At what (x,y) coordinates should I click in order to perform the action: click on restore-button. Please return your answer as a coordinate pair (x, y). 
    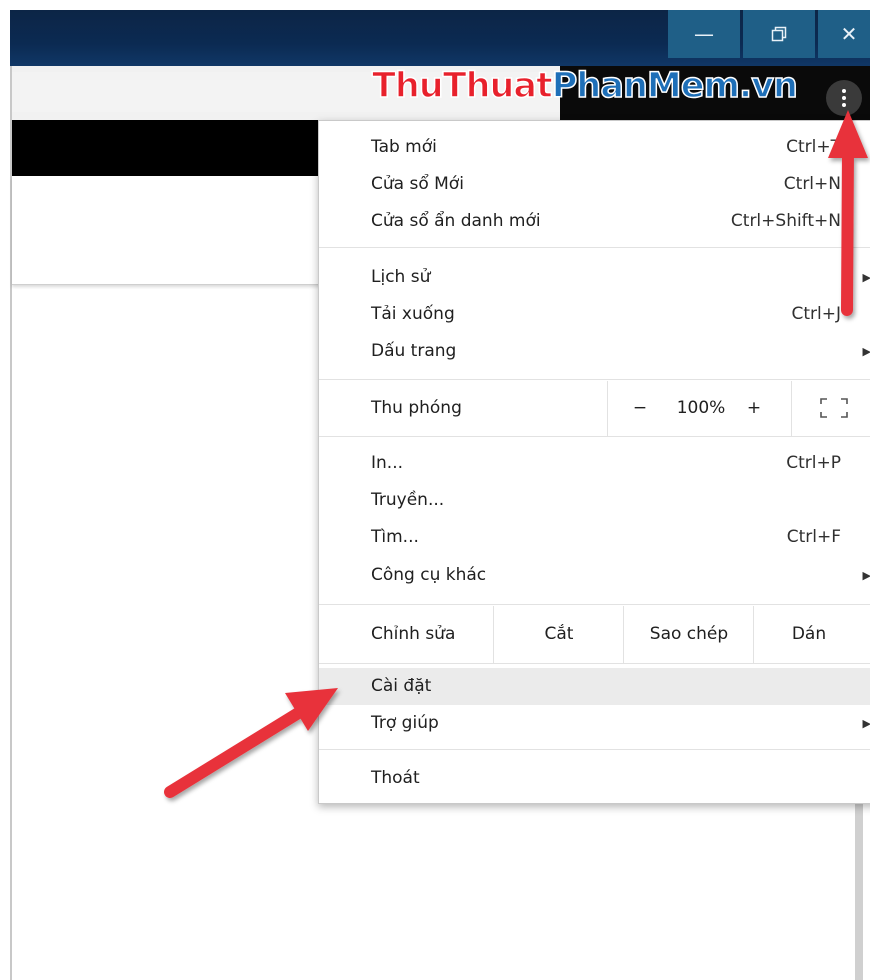
    Looking at the image, I should click on (779, 34).